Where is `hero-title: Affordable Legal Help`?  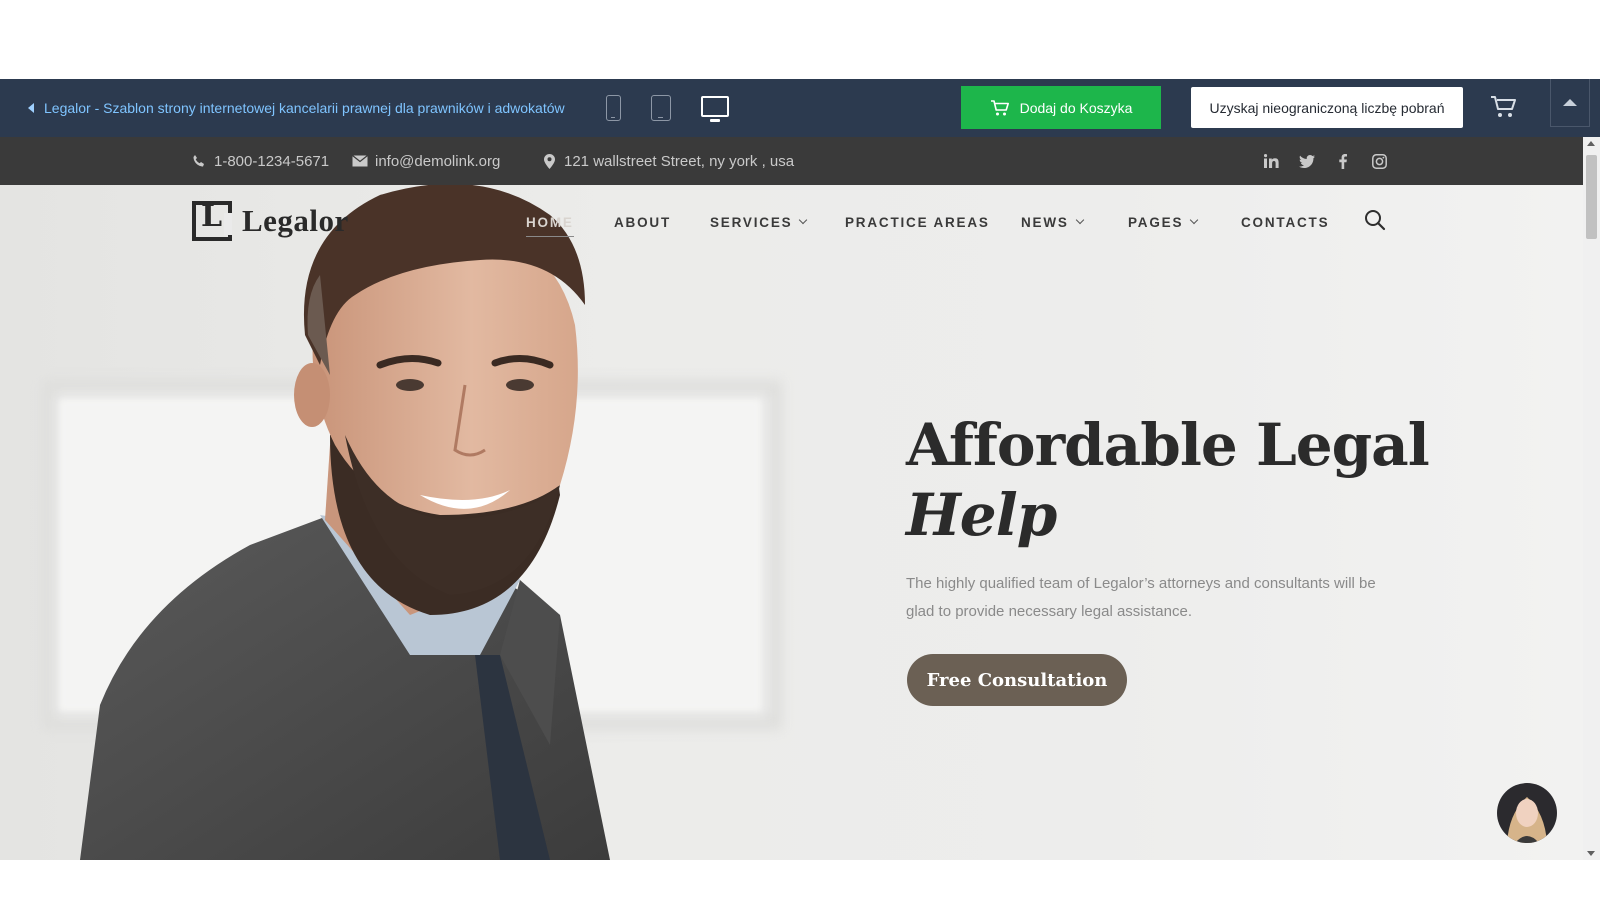 hero-title: Affordable Legal Help is located at coordinates (1186, 480).